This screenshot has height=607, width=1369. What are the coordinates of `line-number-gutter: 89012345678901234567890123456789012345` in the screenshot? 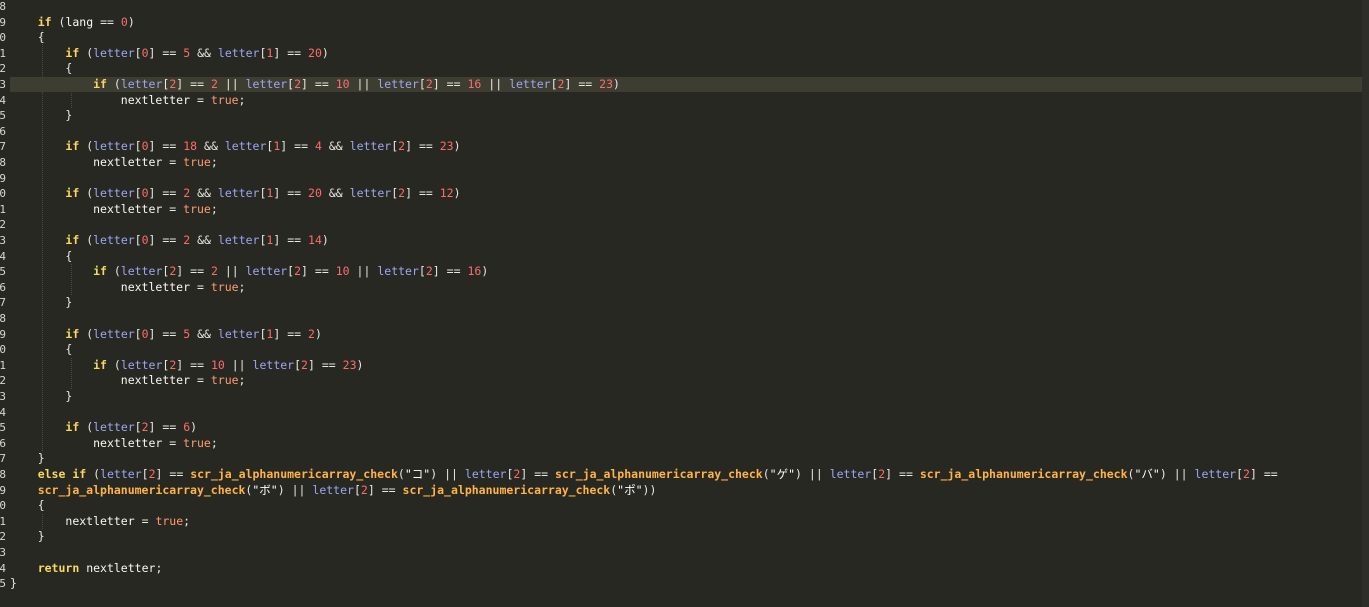 It's located at (4, 303).